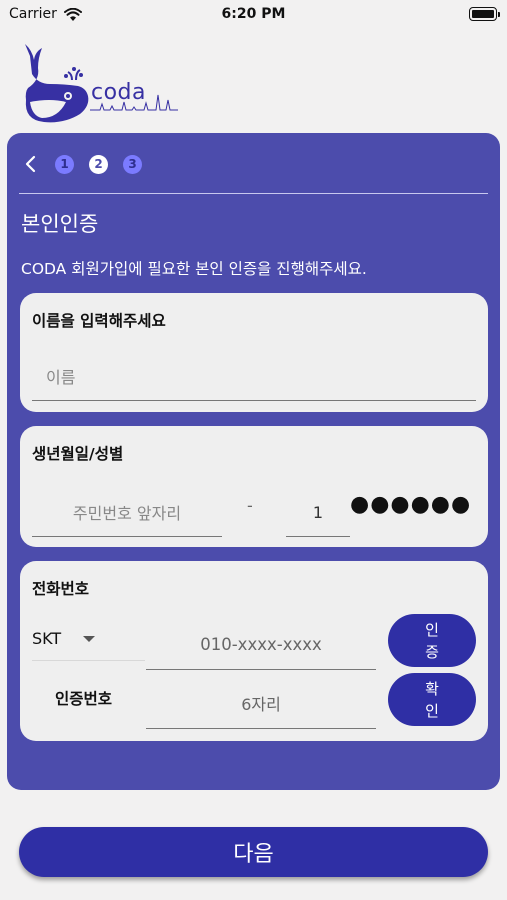 This screenshot has height=900, width=507. Describe the element at coordinates (254, 376) in the screenshot. I see `name-input: 이름` at that location.